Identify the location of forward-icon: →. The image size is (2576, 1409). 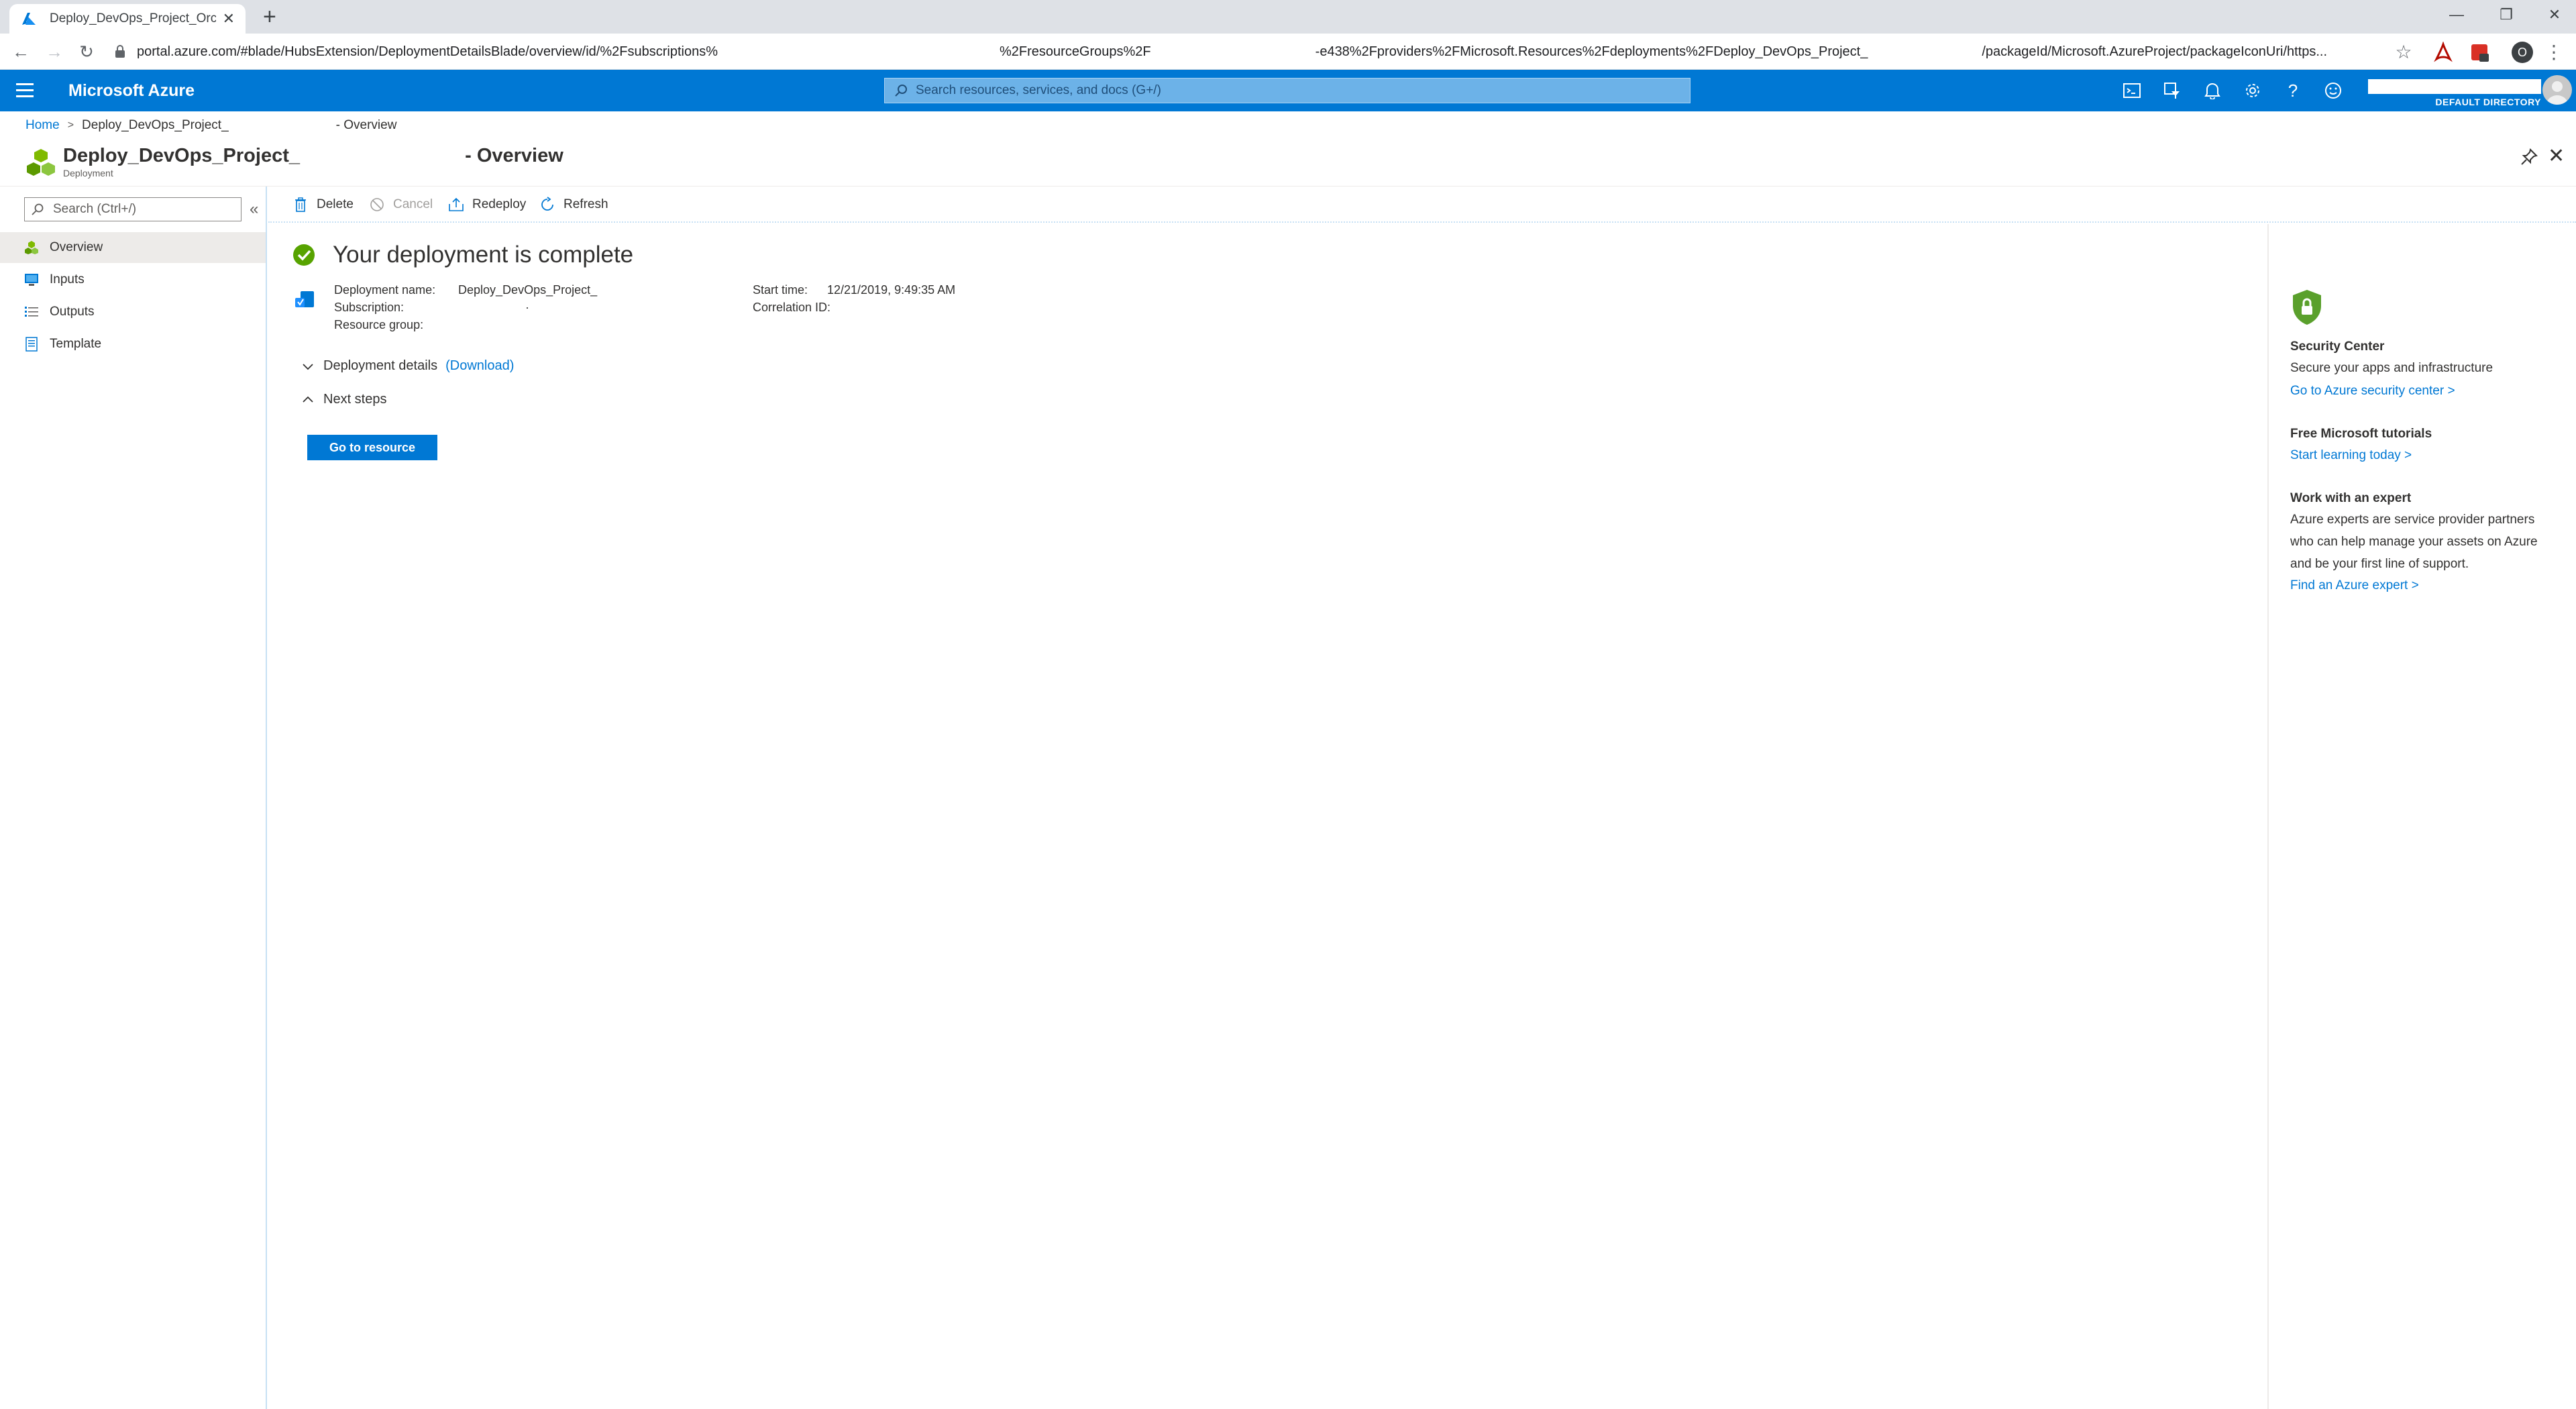
(54, 51).